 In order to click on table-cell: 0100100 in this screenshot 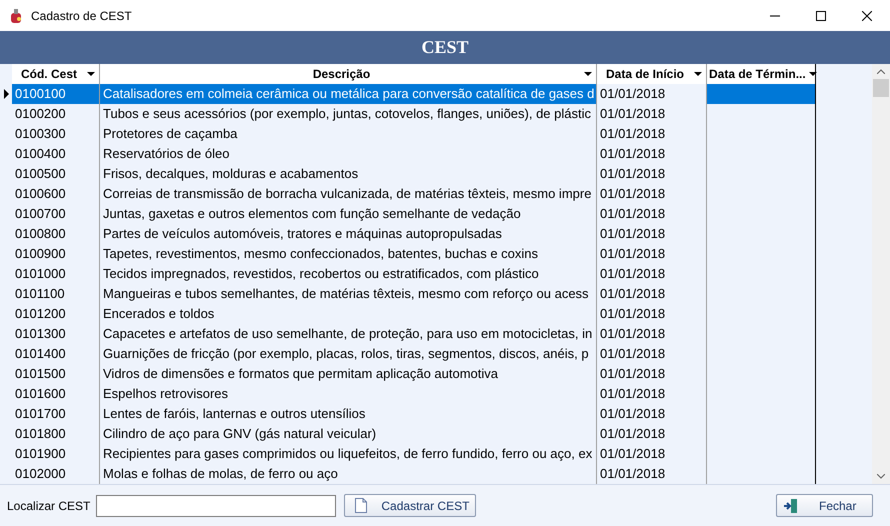, I will do `click(56, 94)`.